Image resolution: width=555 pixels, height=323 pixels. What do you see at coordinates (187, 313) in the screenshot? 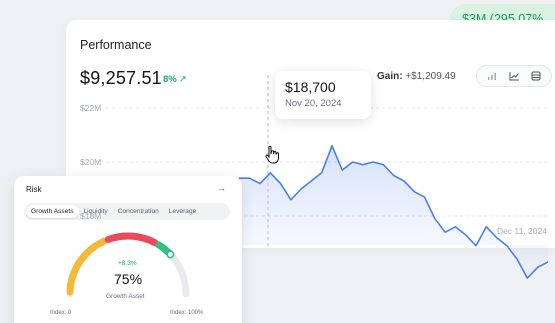
I see `gauge-max-label: Index: 100%` at bounding box center [187, 313].